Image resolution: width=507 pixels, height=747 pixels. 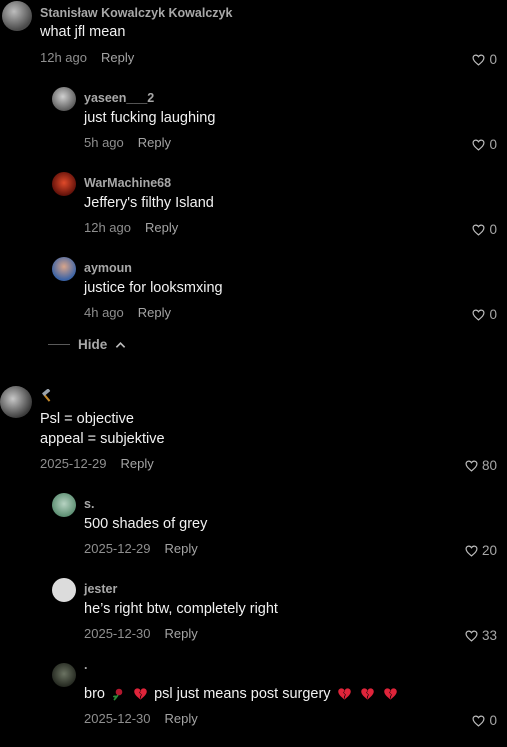 I want to click on like-button: 80, so click(x=481, y=465).